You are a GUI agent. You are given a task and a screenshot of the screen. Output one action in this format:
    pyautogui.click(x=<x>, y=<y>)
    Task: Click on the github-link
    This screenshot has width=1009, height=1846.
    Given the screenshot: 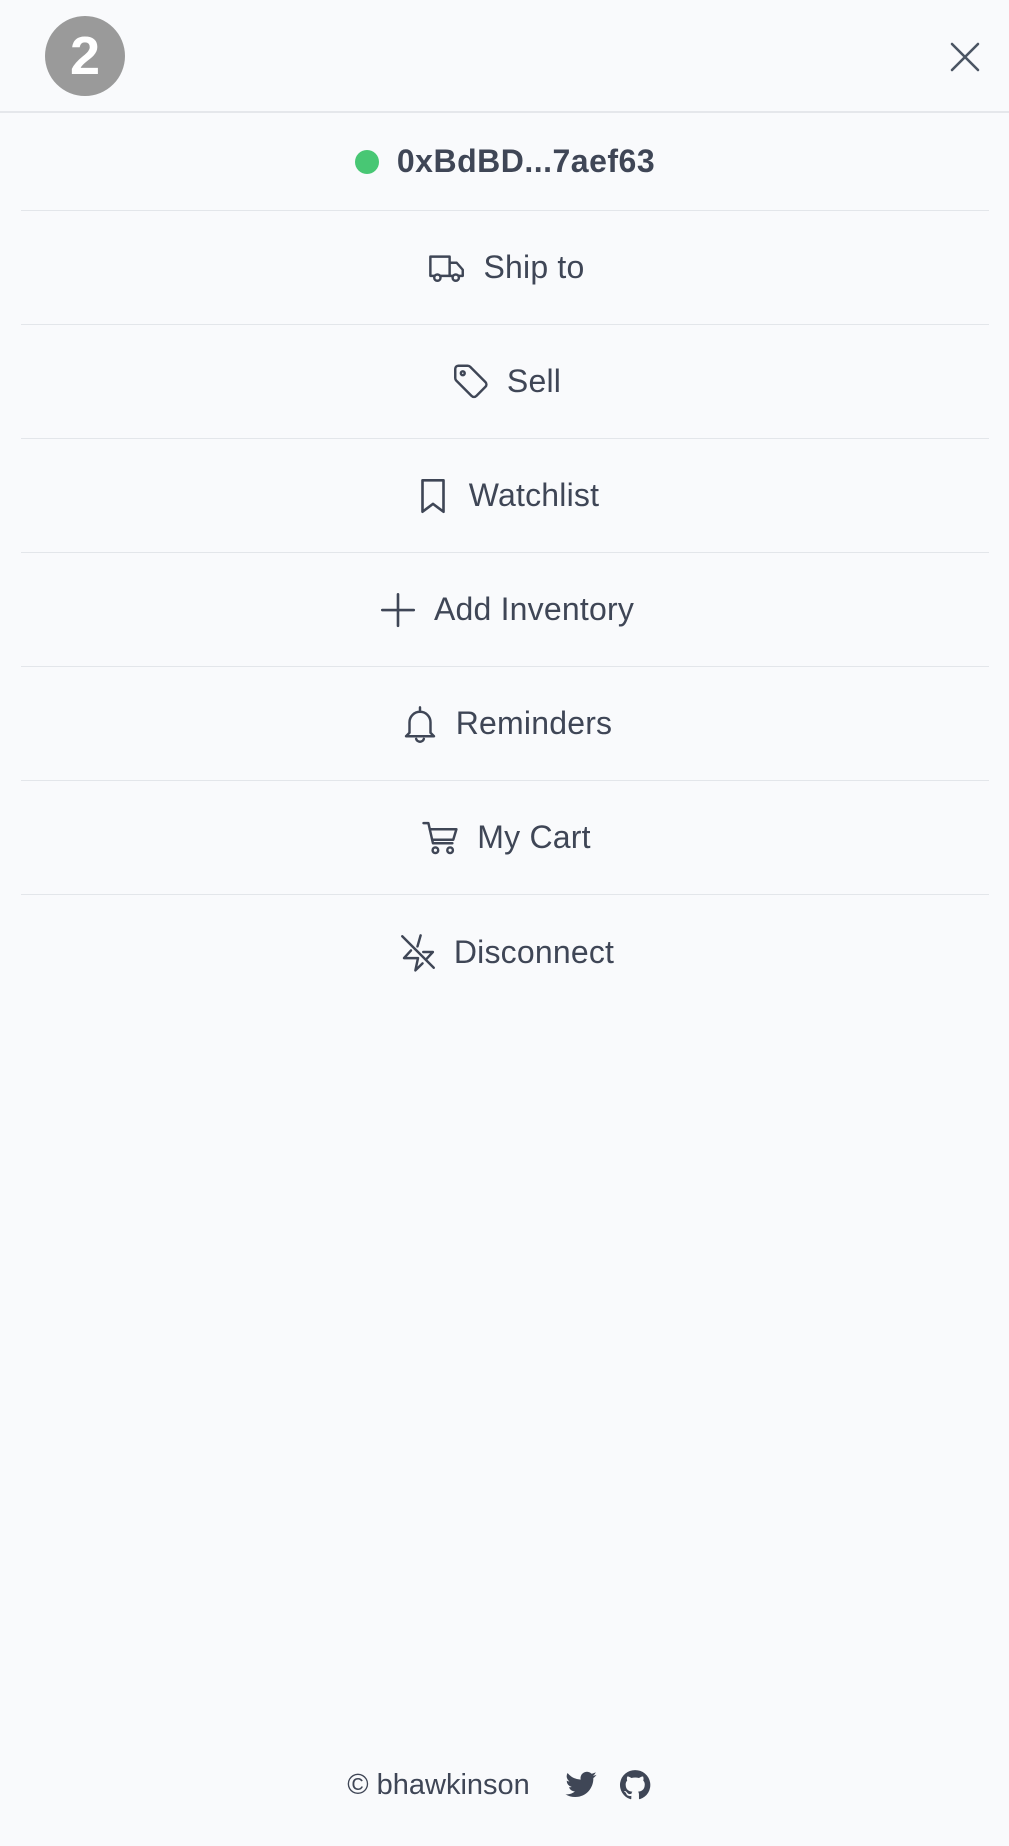 What is the action you would take?
    pyautogui.click(x=635, y=1785)
    